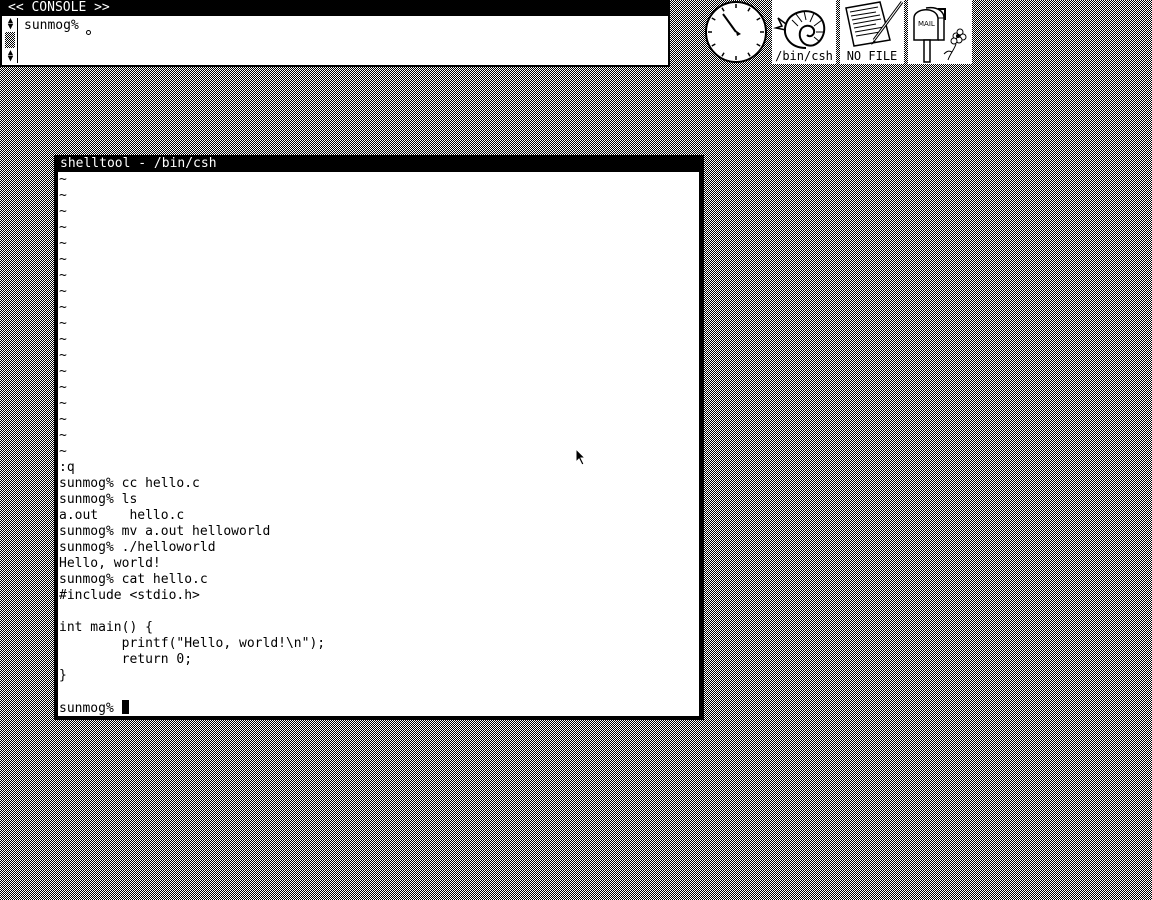 The height and width of the screenshot is (900, 1152). I want to click on terminal-line: sunmog% cat hello.c, so click(133, 579).